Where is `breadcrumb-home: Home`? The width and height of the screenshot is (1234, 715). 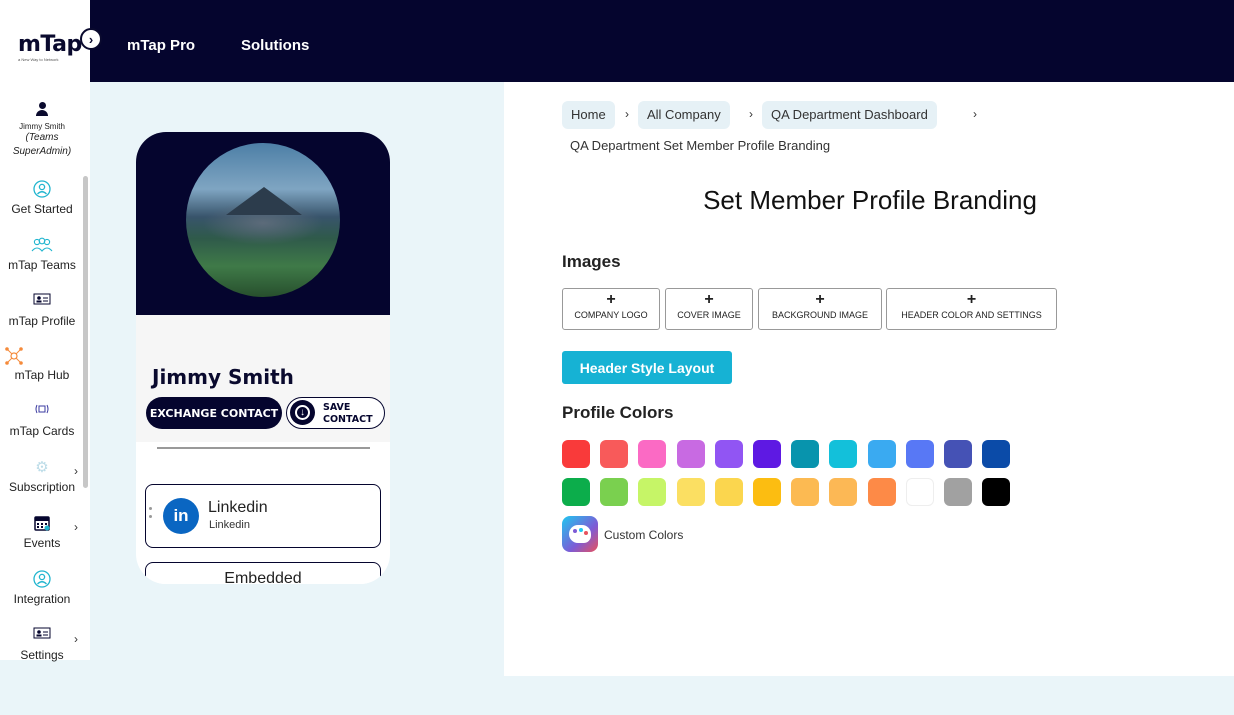
breadcrumb-home: Home is located at coordinates (588, 115).